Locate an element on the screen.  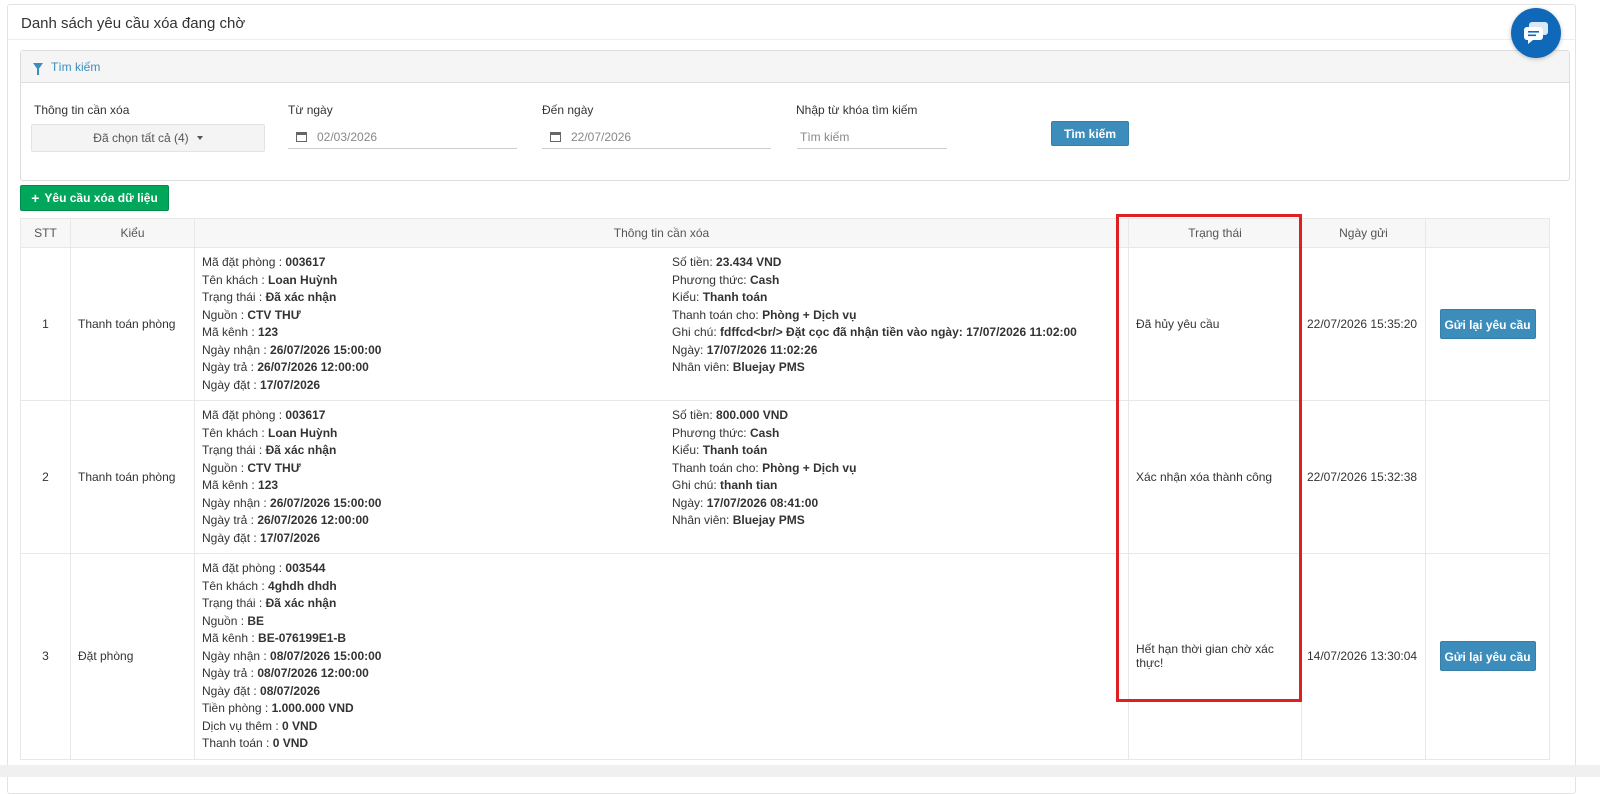
row-status: Hết hạn thời gian chờ xác thực! is located at coordinates (1215, 656).